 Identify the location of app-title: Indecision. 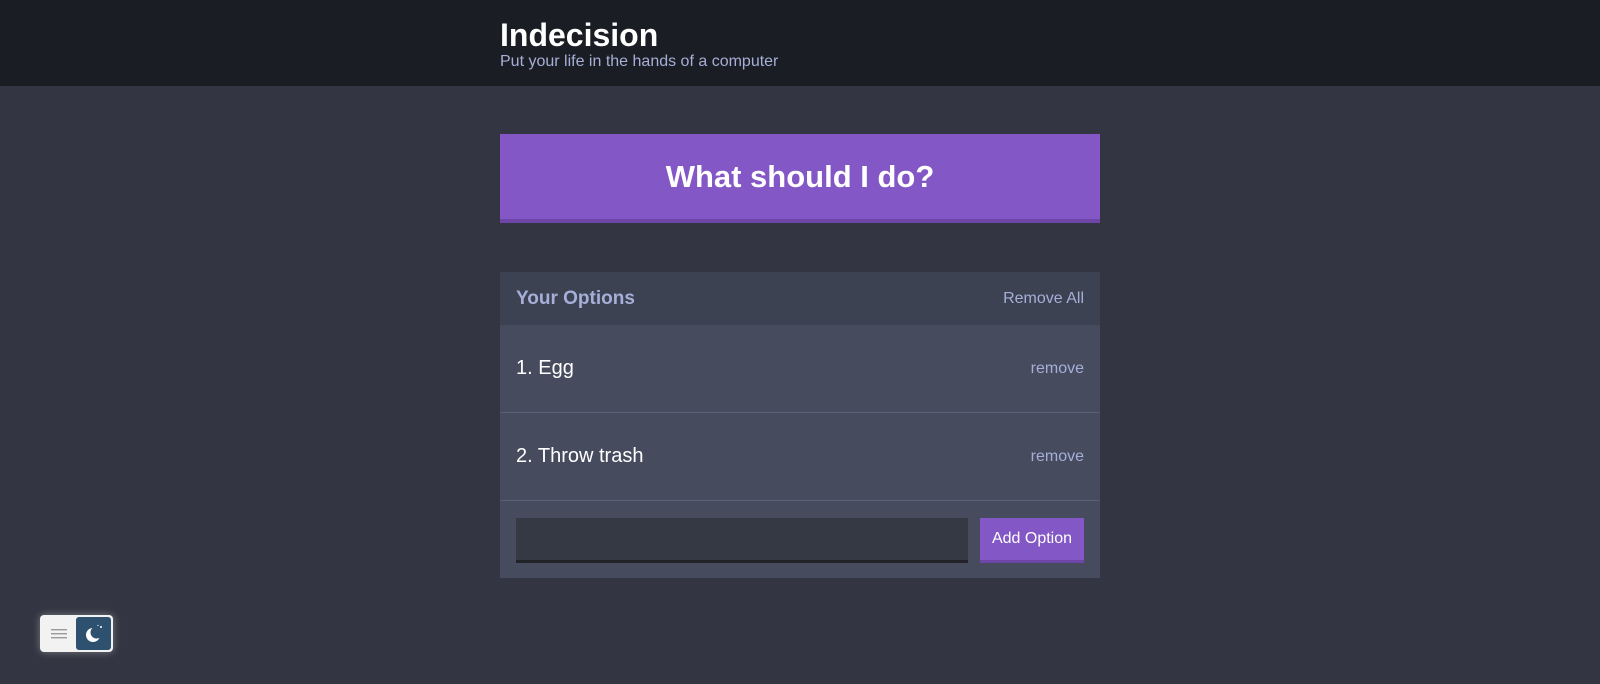
(579, 35).